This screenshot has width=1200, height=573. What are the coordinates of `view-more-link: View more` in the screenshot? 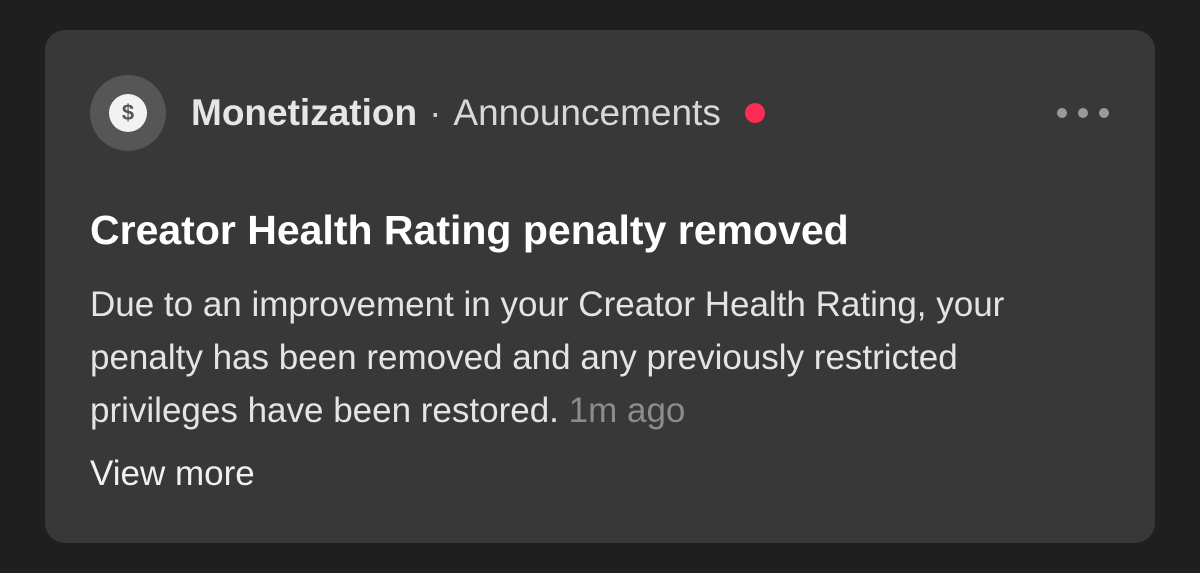 It's located at (172, 474).